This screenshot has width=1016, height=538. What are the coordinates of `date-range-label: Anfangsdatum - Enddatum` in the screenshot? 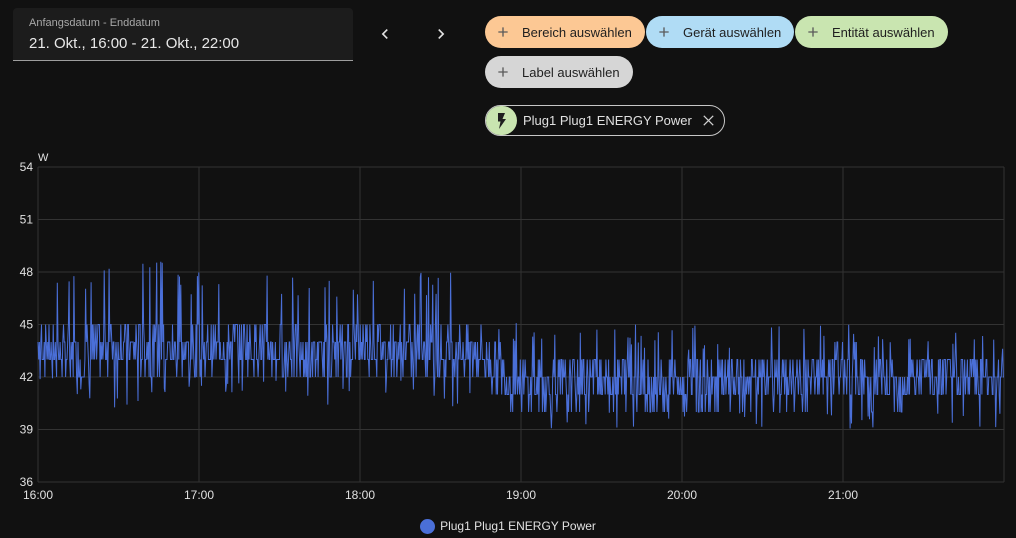 It's located at (94, 23).